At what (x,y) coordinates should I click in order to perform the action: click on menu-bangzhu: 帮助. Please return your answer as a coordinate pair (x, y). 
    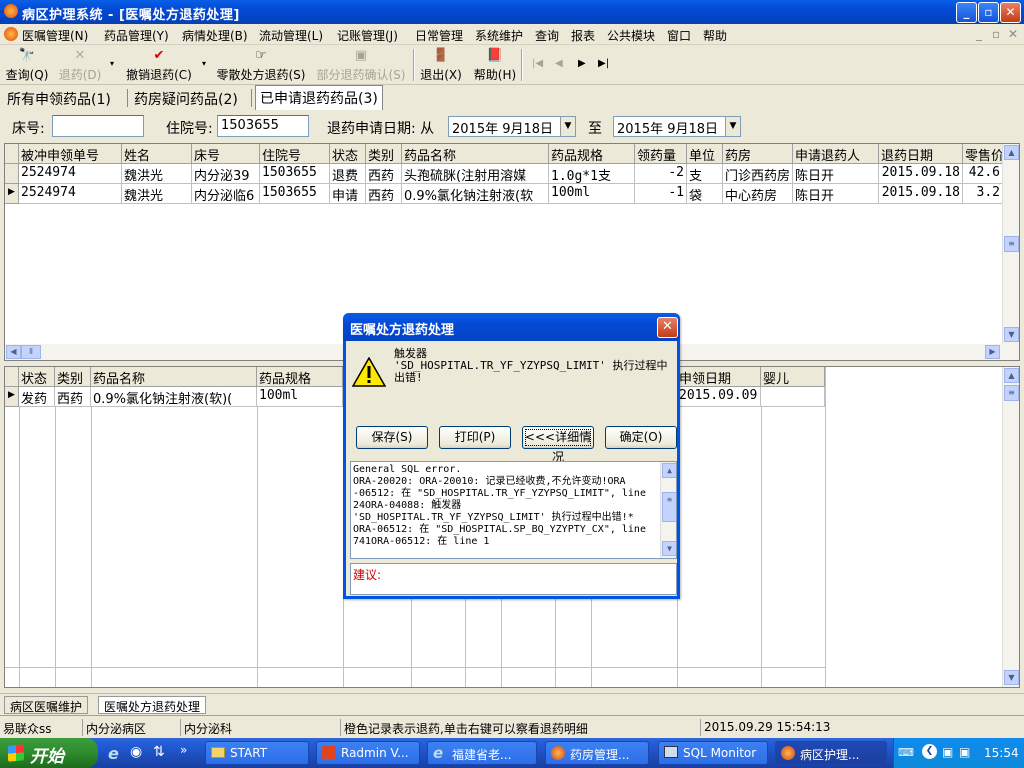
    Looking at the image, I should click on (715, 35).